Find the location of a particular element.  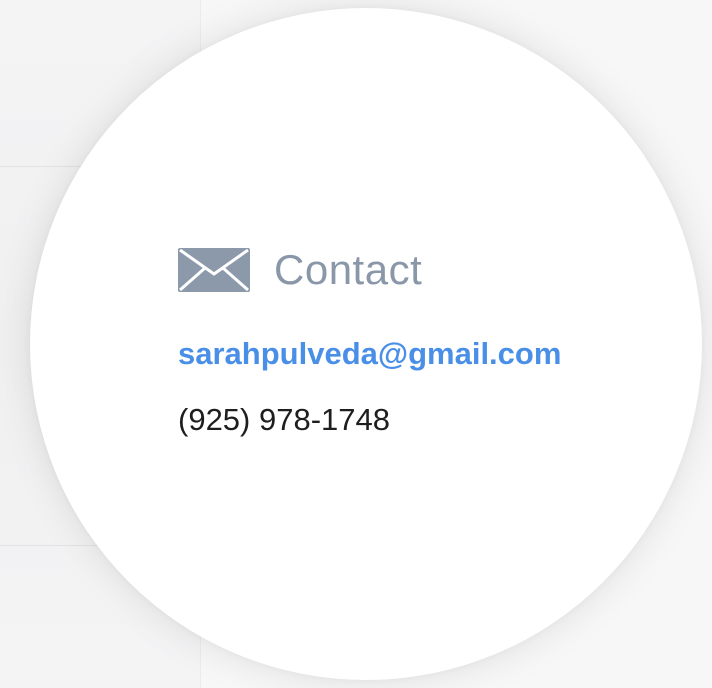

contact-title: Contact is located at coordinates (348, 269).